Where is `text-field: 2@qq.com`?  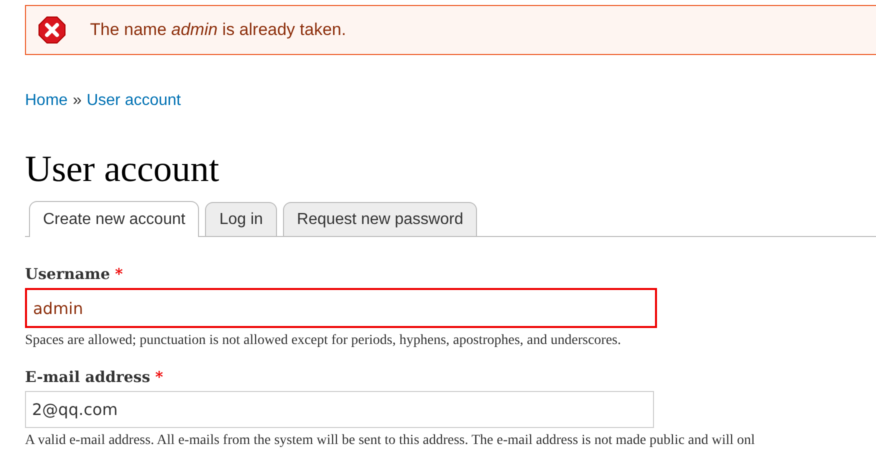 text-field: 2@qq.com is located at coordinates (339, 409).